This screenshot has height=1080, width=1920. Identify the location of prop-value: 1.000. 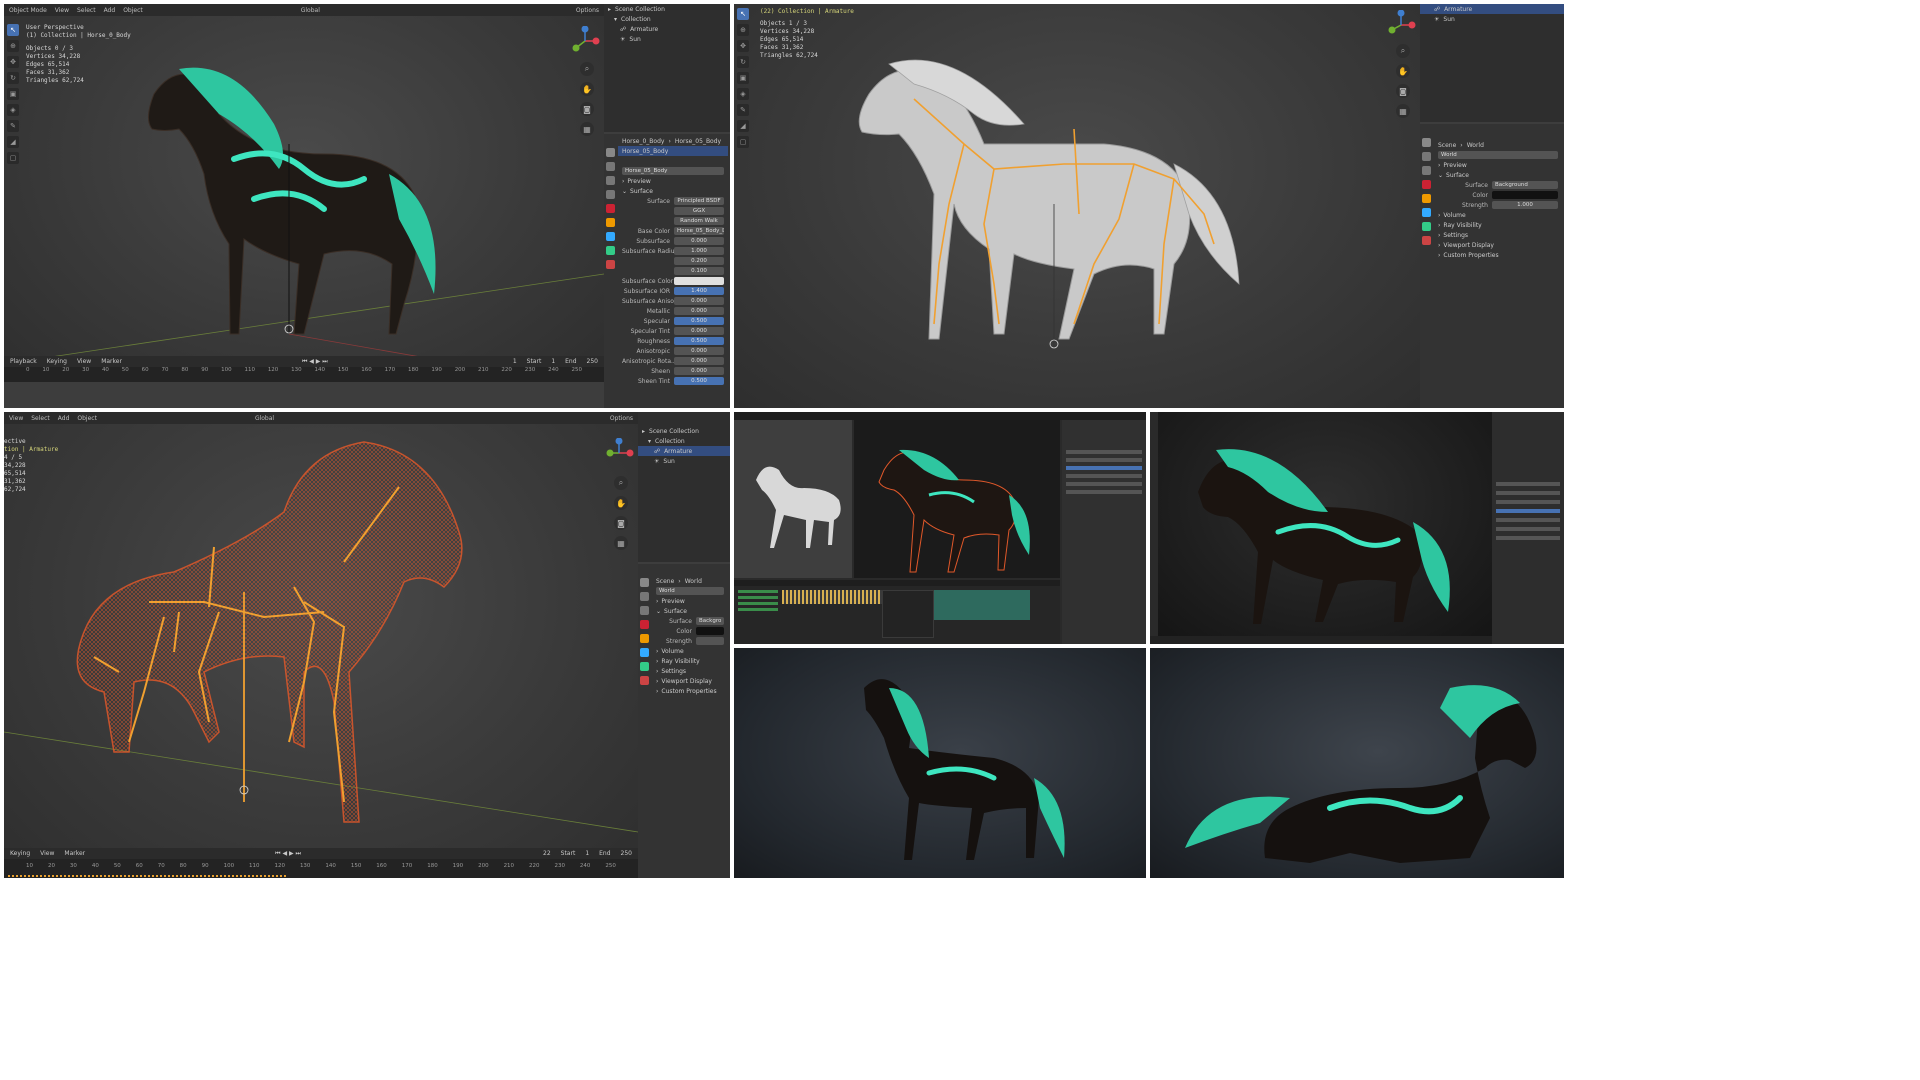
(699, 251).